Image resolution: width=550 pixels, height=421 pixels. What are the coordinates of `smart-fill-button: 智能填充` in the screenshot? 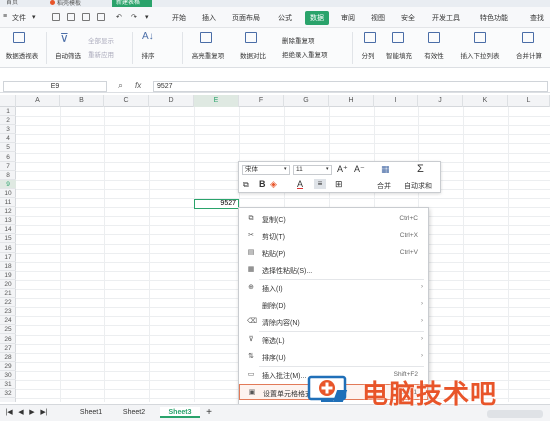 It's located at (399, 55).